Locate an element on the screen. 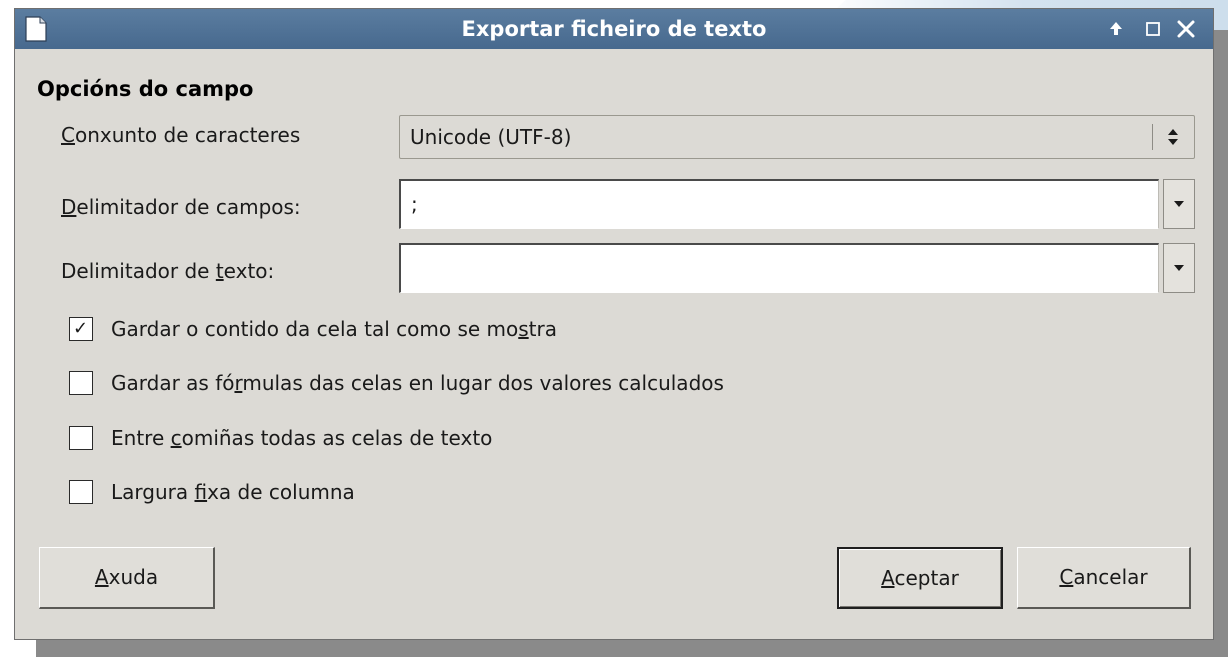 This screenshot has width=1228, height=657. close-icon is located at coordinates (1186, 29).